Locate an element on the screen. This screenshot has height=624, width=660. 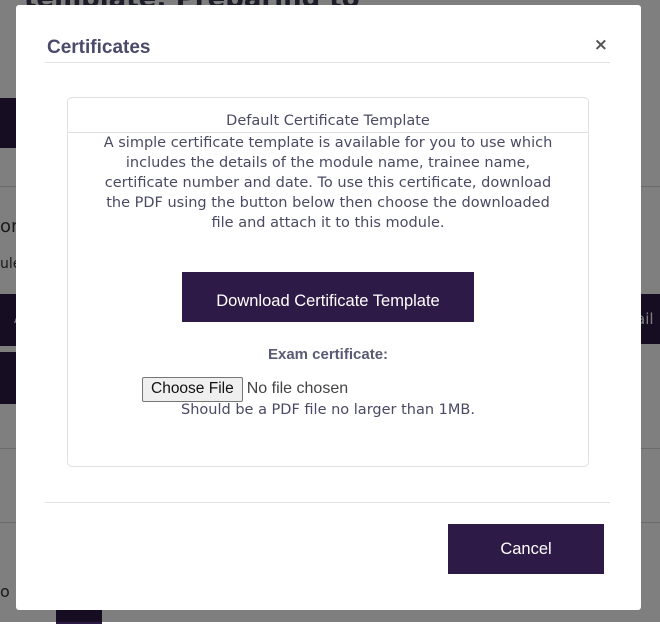
footer-divider is located at coordinates (327, 502).